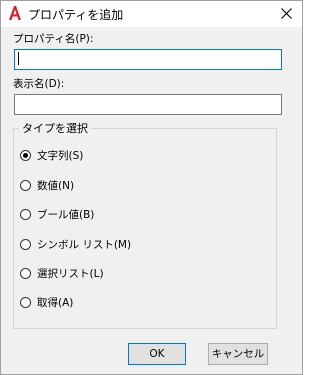  What do you see at coordinates (60, 155) in the screenshot?
I see `radio-label: 文字列(S)` at bounding box center [60, 155].